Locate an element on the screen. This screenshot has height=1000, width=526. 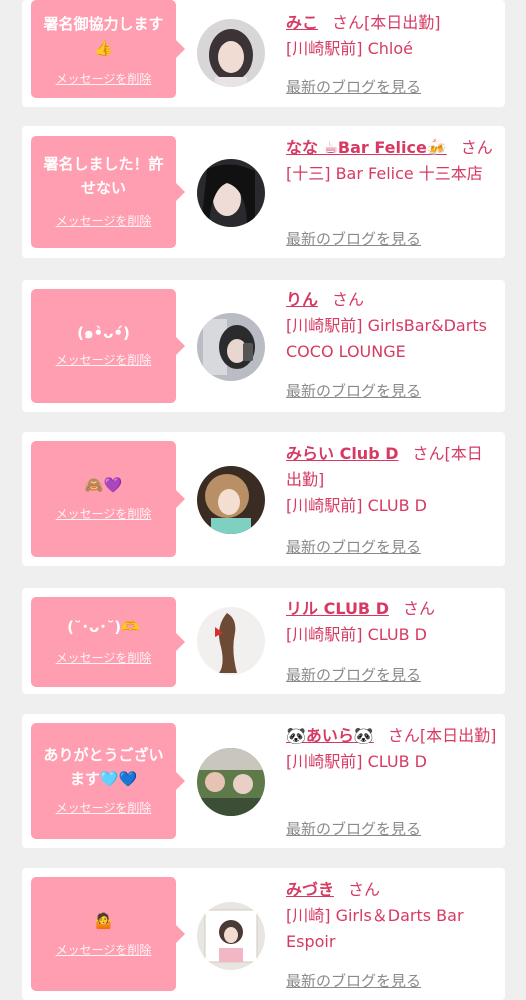
cast-name-link: みこ is located at coordinates (302, 22).